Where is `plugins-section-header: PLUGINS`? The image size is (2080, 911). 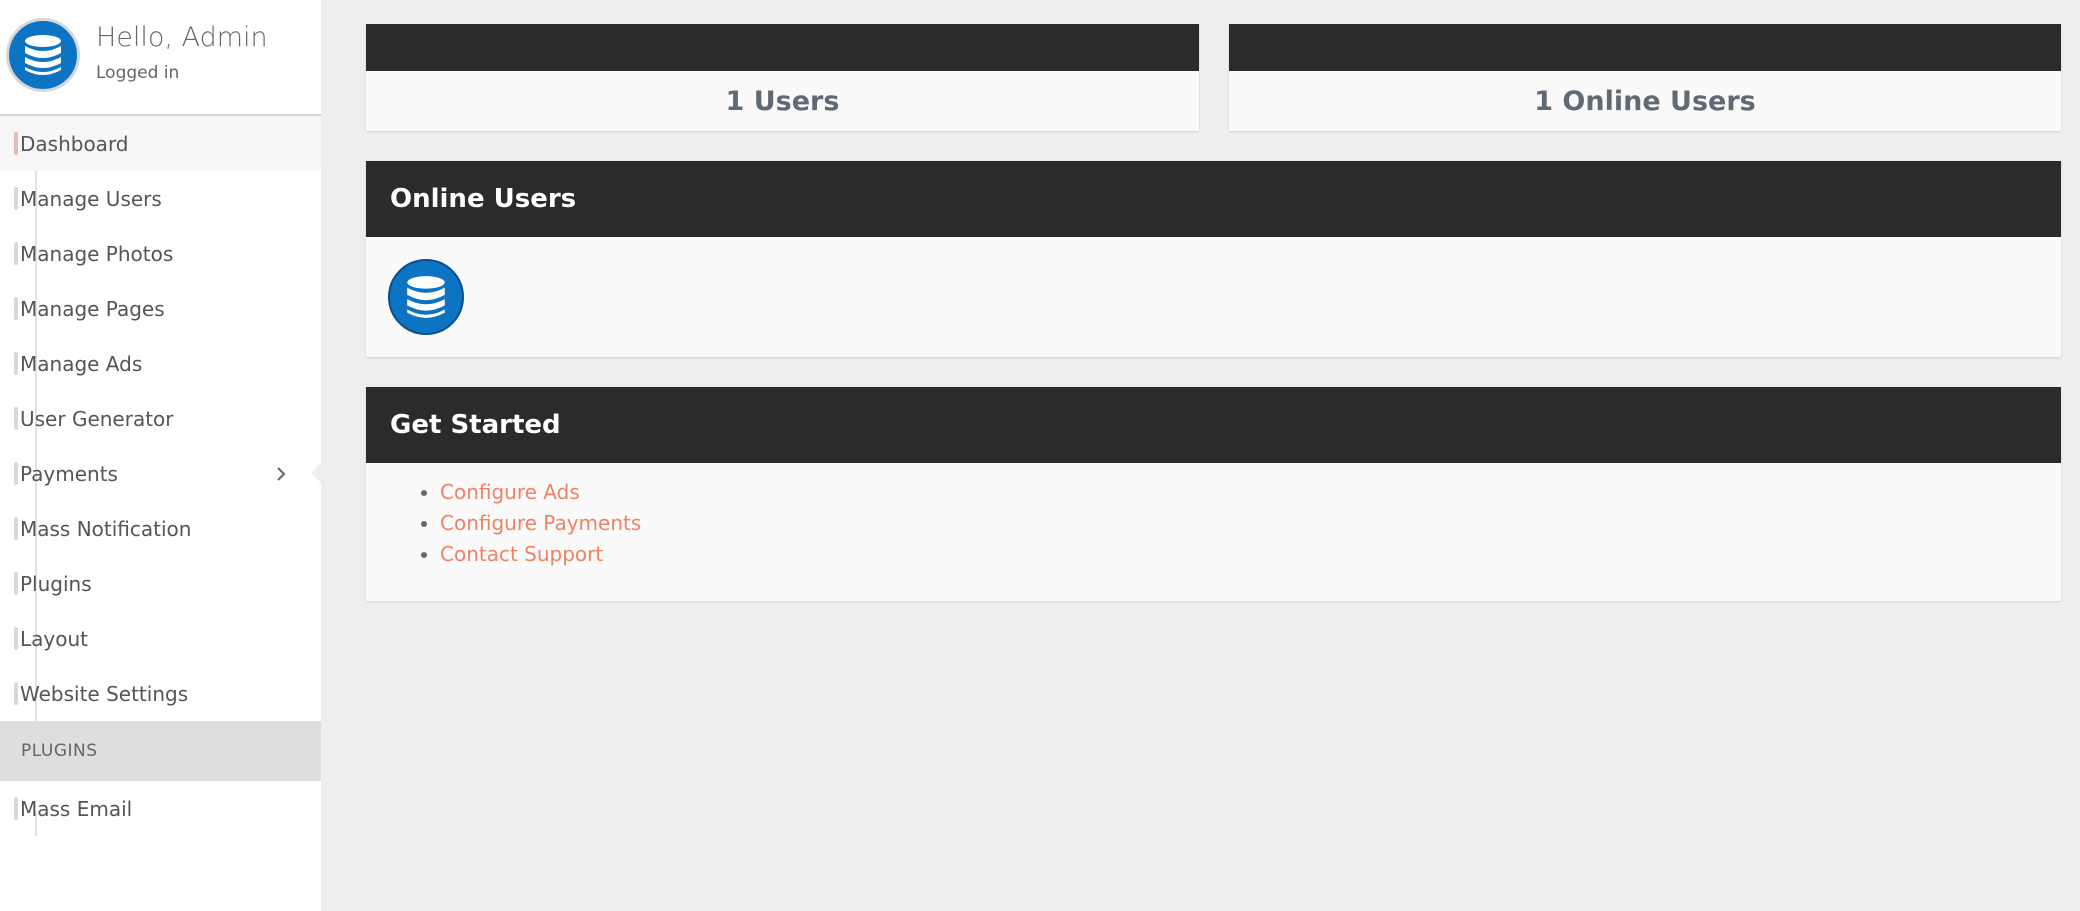 plugins-section-header: PLUGINS is located at coordinates (160, 751).